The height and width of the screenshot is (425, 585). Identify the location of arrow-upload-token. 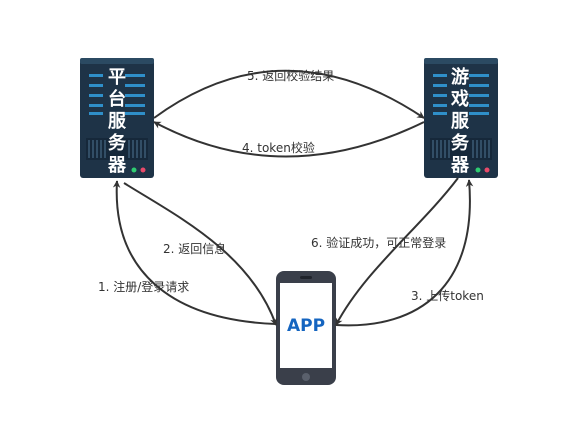
(404, 253).